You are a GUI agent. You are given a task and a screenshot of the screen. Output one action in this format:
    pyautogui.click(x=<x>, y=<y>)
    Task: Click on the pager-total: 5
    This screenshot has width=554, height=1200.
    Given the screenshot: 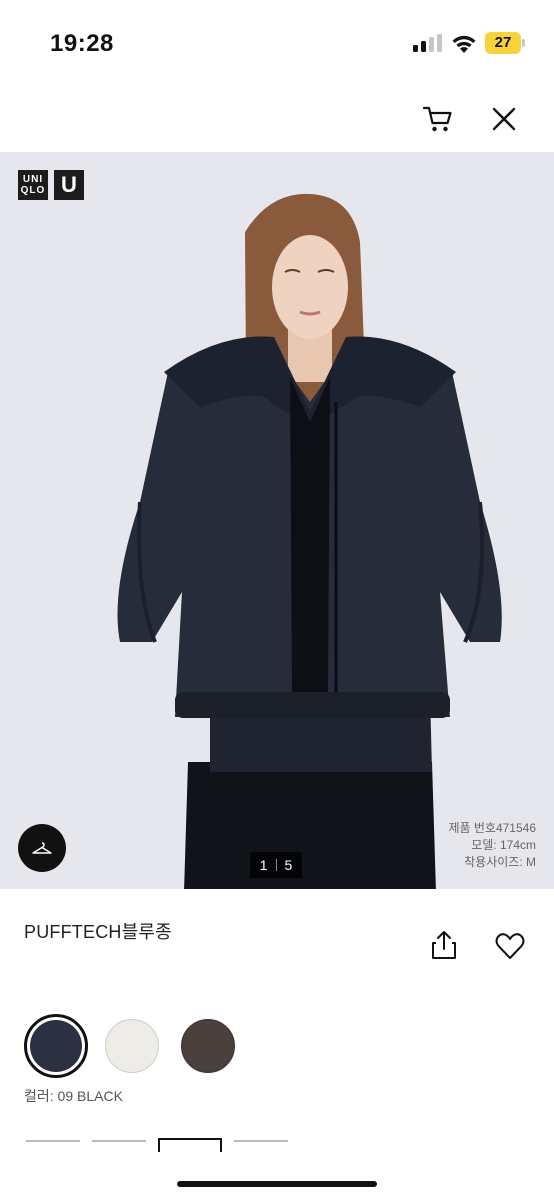 What is the action you would take?
    pyautogui.click(x=288, y=865)
    